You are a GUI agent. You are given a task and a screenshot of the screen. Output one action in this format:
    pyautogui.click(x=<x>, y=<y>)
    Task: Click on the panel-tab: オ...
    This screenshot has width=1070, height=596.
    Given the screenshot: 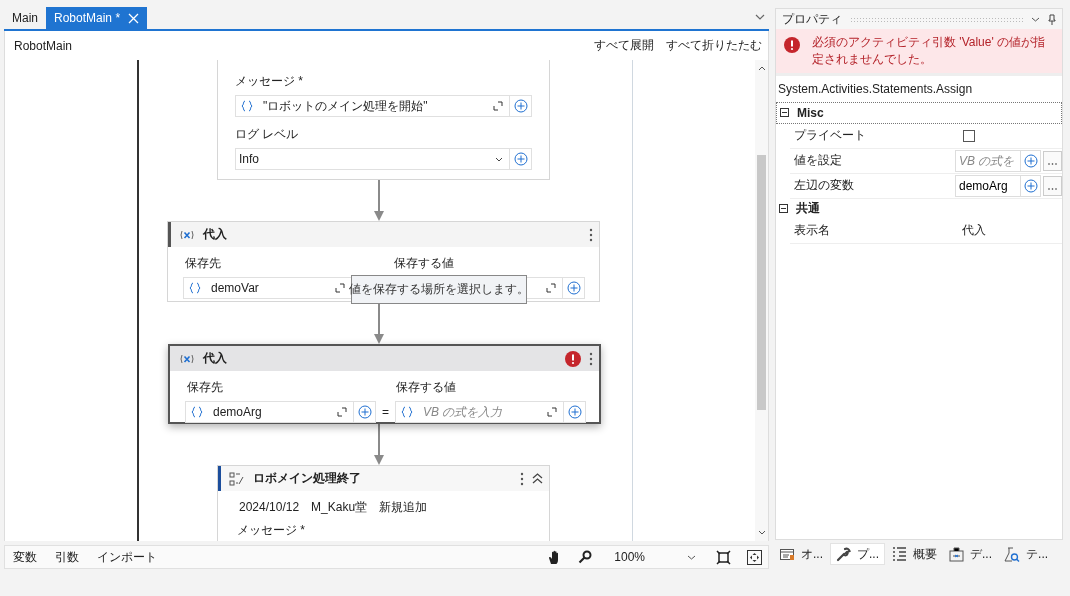 What is the action you would take?
    pyautogui.click(x=801, y=554)
    